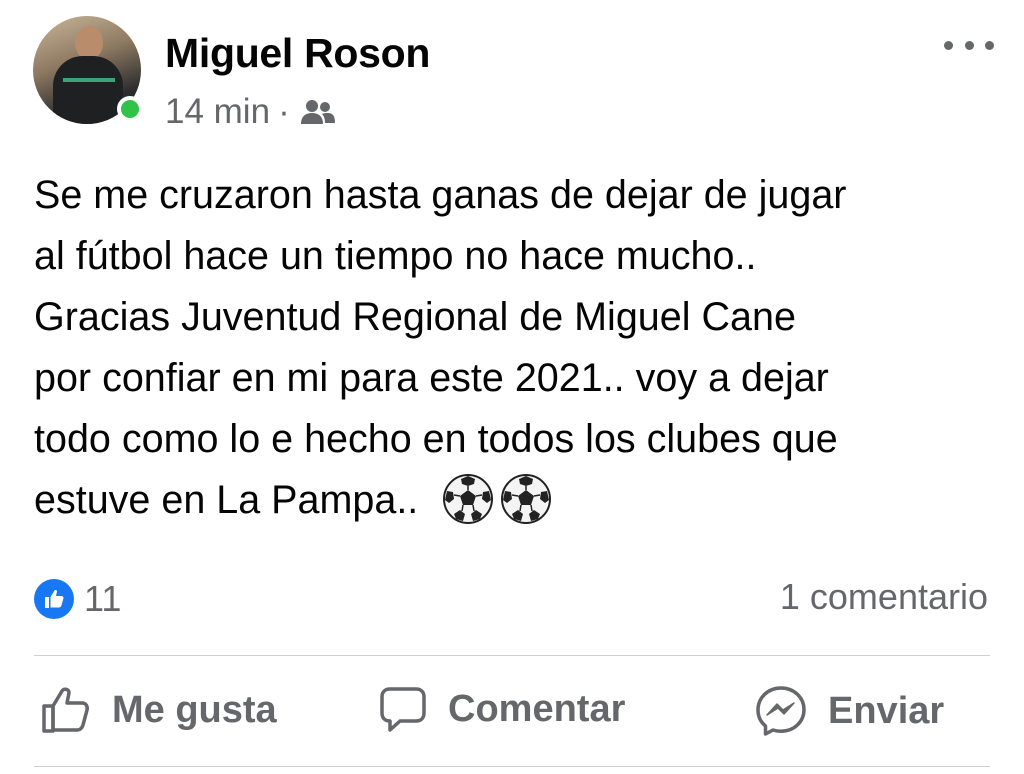 This screenshot has height=774, width=1024. I want to click on more-horizontal-icon, so click(948, 45).